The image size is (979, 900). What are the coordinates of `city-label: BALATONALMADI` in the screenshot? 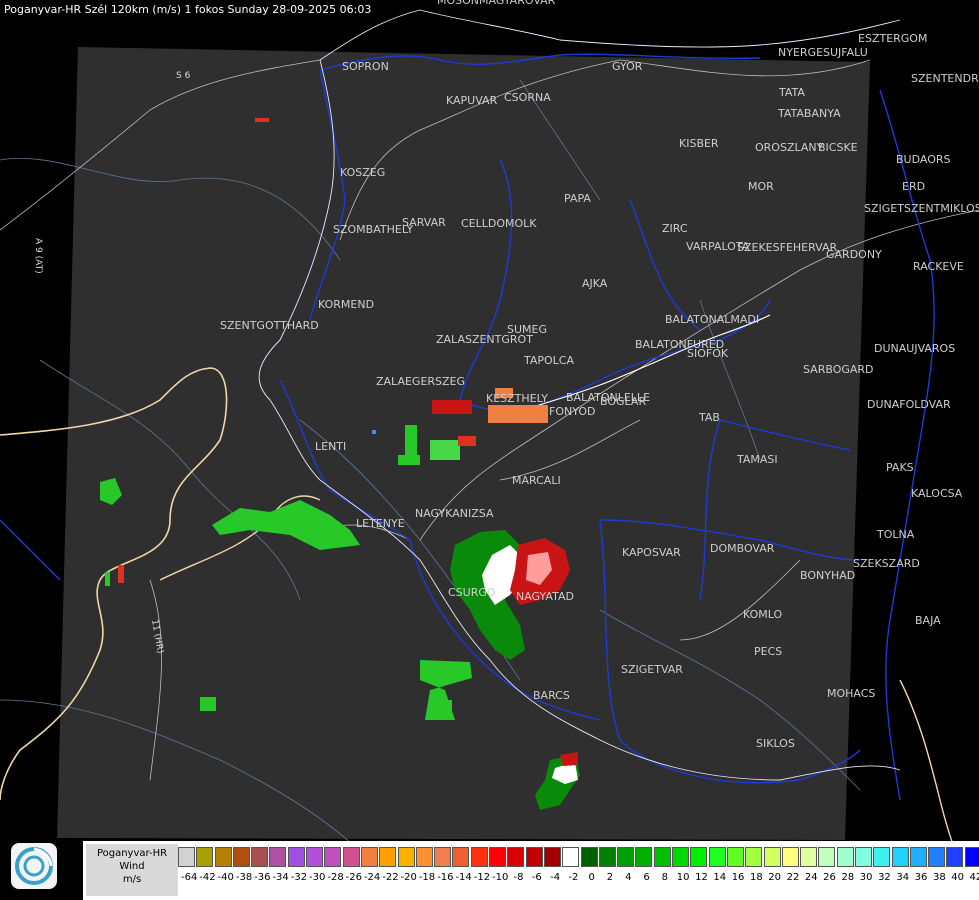 It's located at (712, 319).